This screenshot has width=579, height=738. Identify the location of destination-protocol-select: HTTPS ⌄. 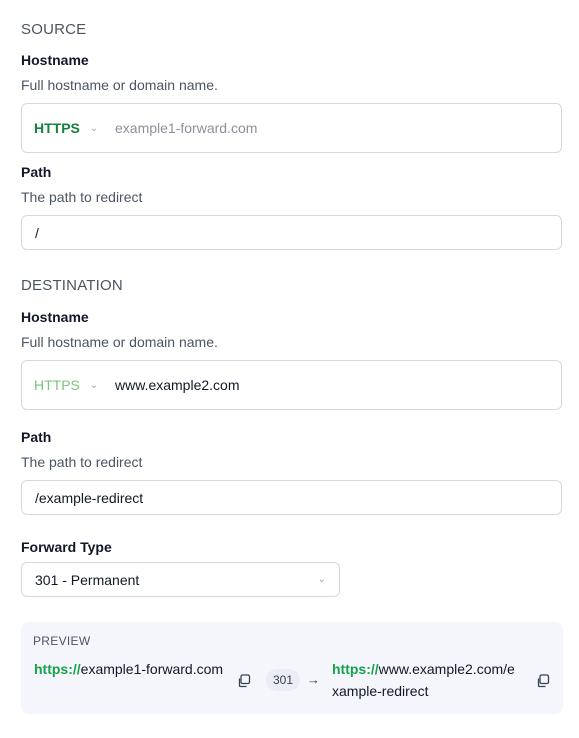
(62, 385).